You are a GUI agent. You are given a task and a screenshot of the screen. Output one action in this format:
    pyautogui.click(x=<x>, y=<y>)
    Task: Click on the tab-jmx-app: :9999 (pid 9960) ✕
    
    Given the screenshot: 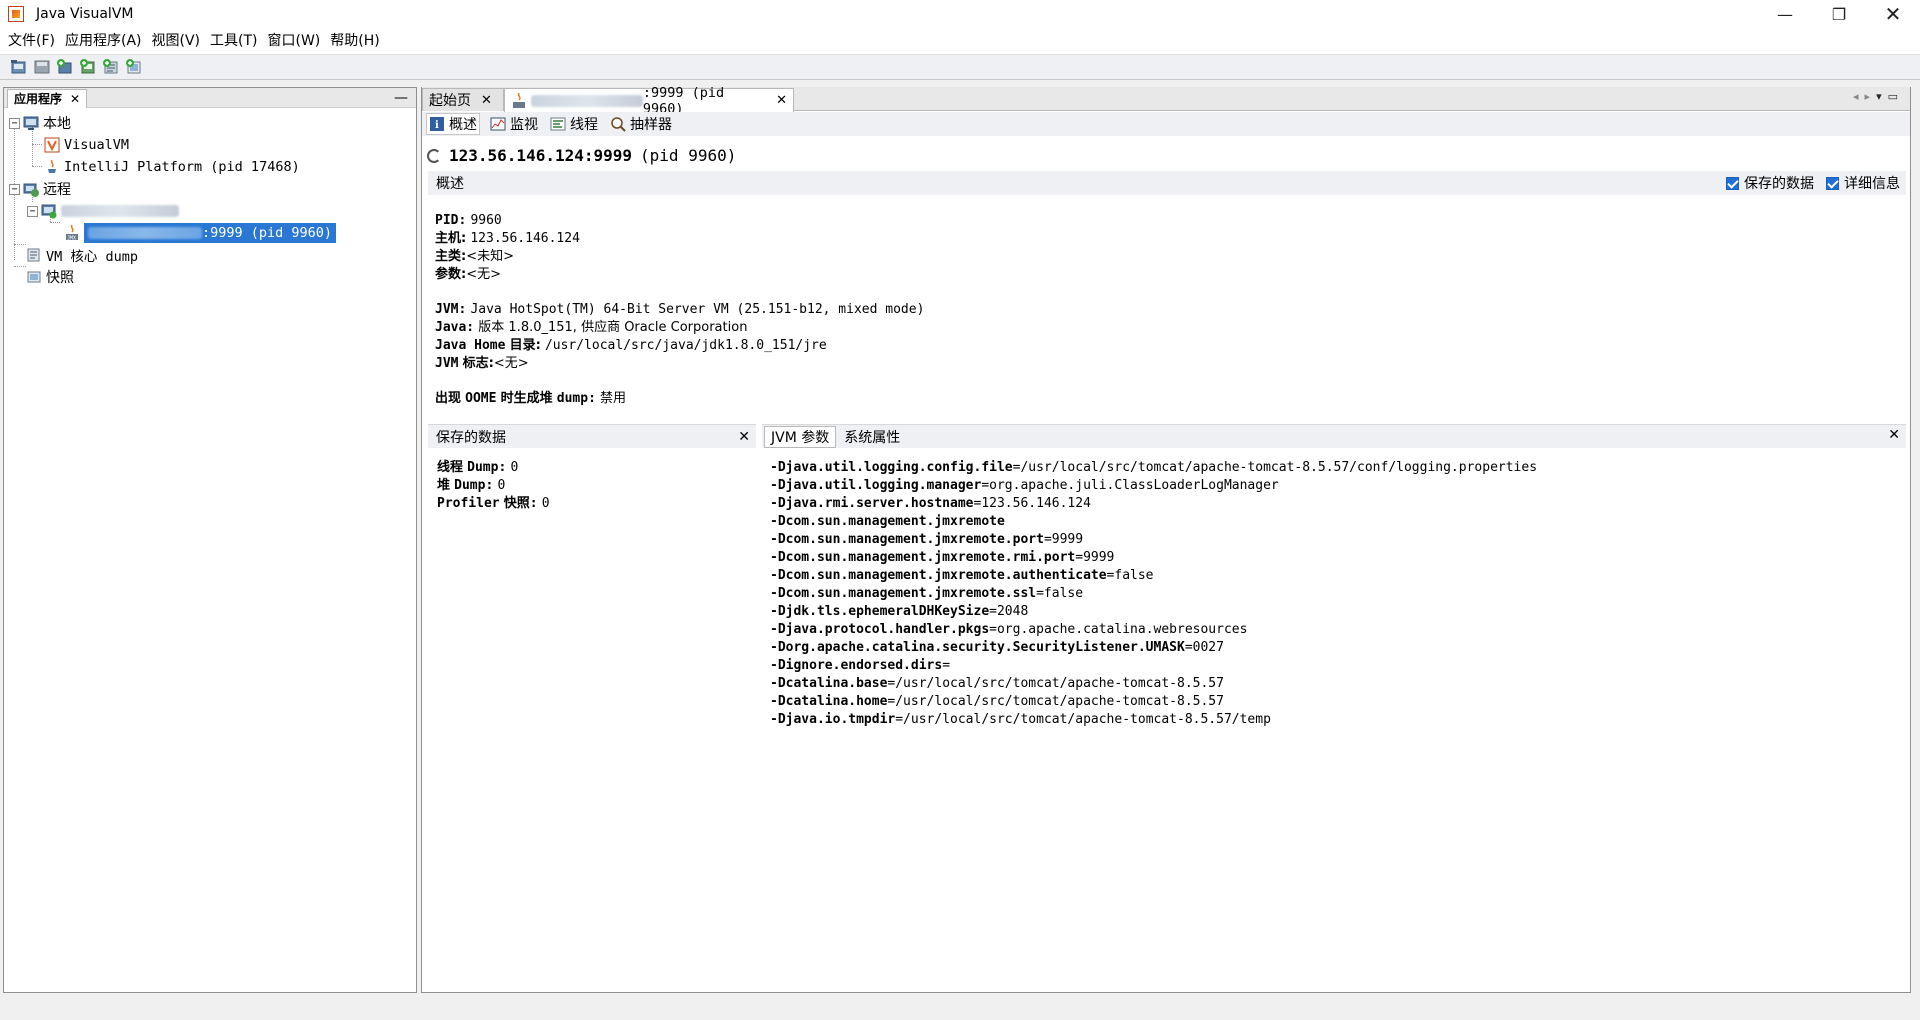 What is the action you would take?
    pyautogui.click(x=649, y=101)
    